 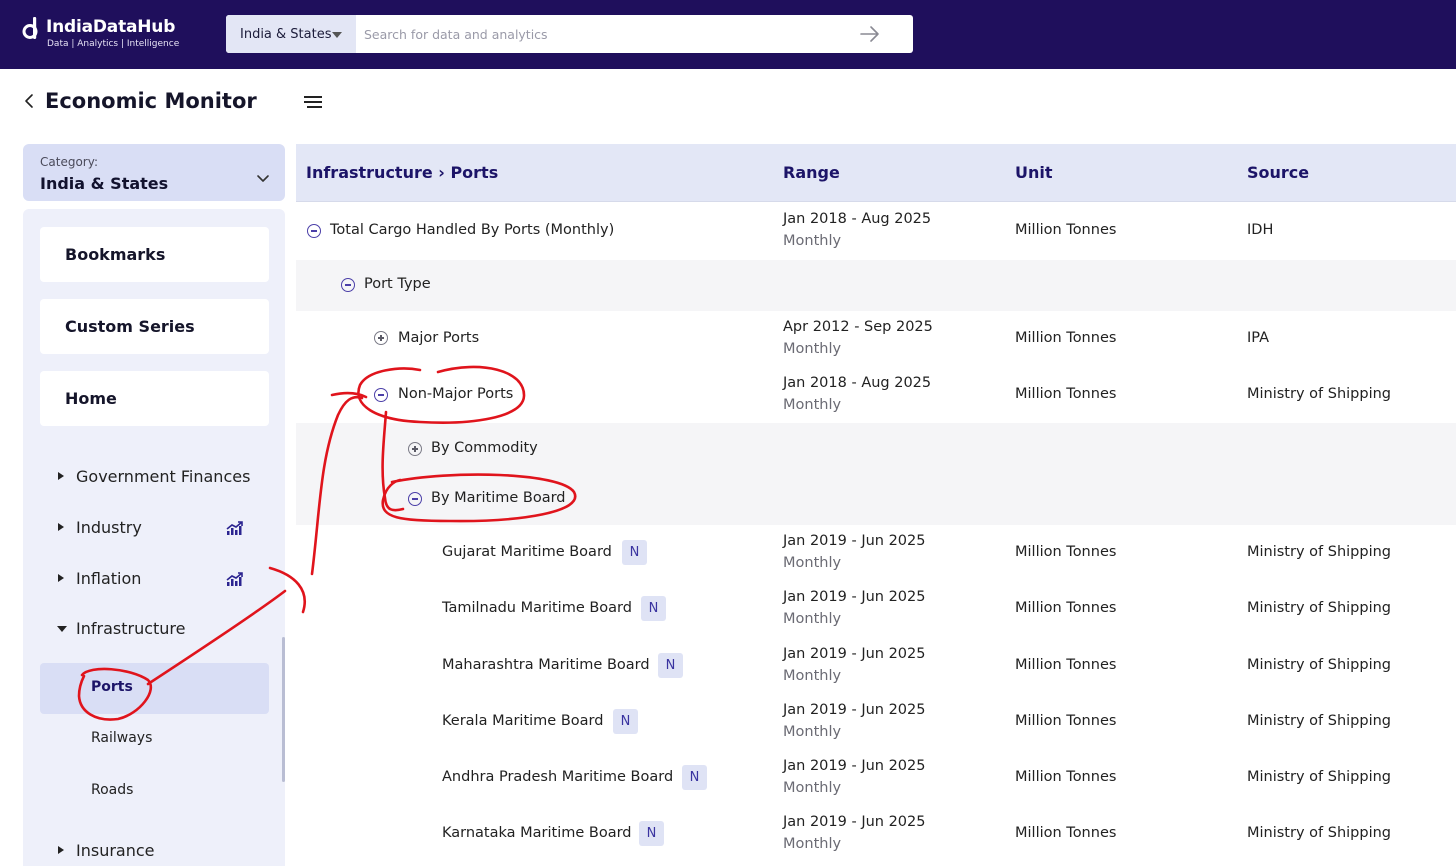 I want to click on logo-subtitle: Data | Analytics | Intelligence, so click(x=113, y=44).